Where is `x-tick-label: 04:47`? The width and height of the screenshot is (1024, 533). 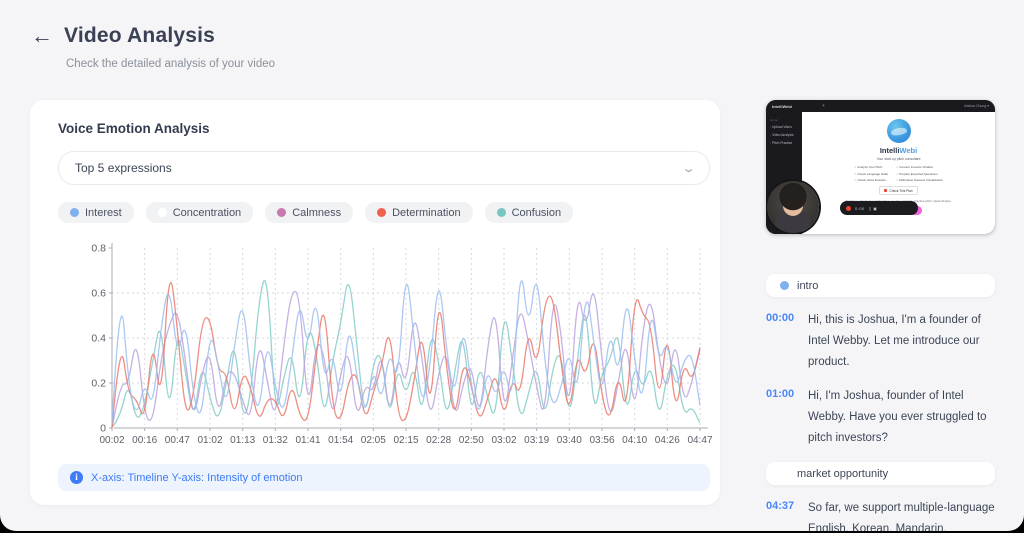 x-tick-label: 04:47 is located at coordinates (699, 440).